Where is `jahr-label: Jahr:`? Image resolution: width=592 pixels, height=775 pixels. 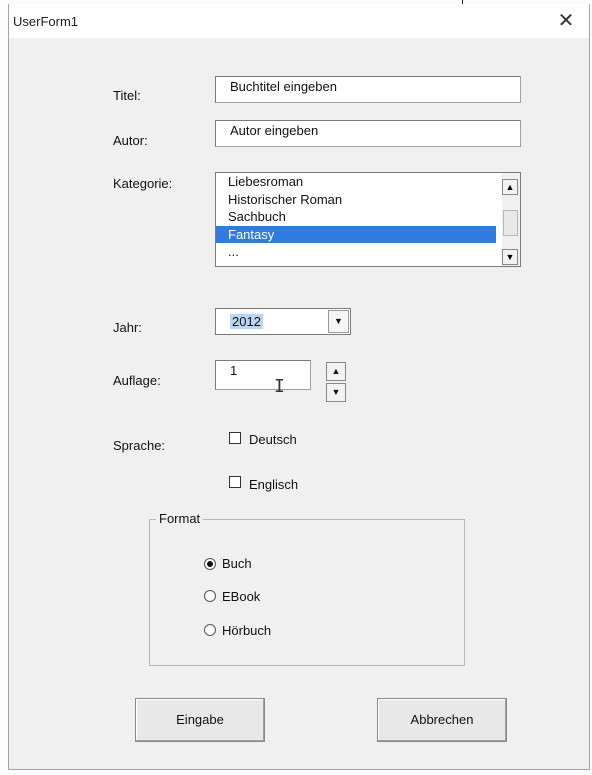
jahr-label: Jahr: is located at coordinates (127, 327).